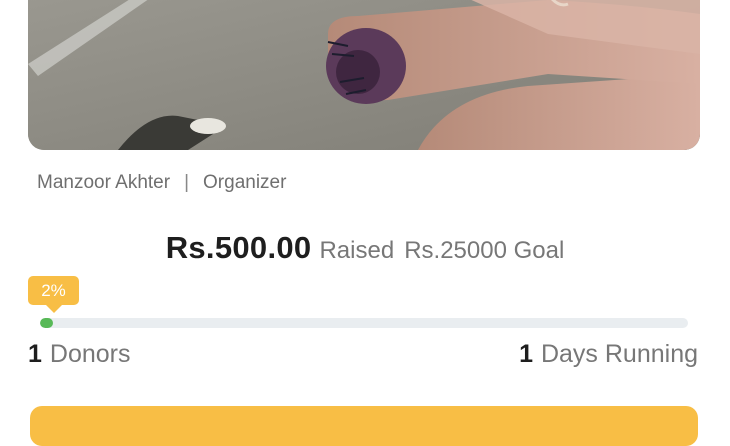 Image resolution: width=730 pixels, height=446 pixels. Describe the element at coordinates (53, 294) in the screenshot. I see `percent-badge: 2%` at that location.